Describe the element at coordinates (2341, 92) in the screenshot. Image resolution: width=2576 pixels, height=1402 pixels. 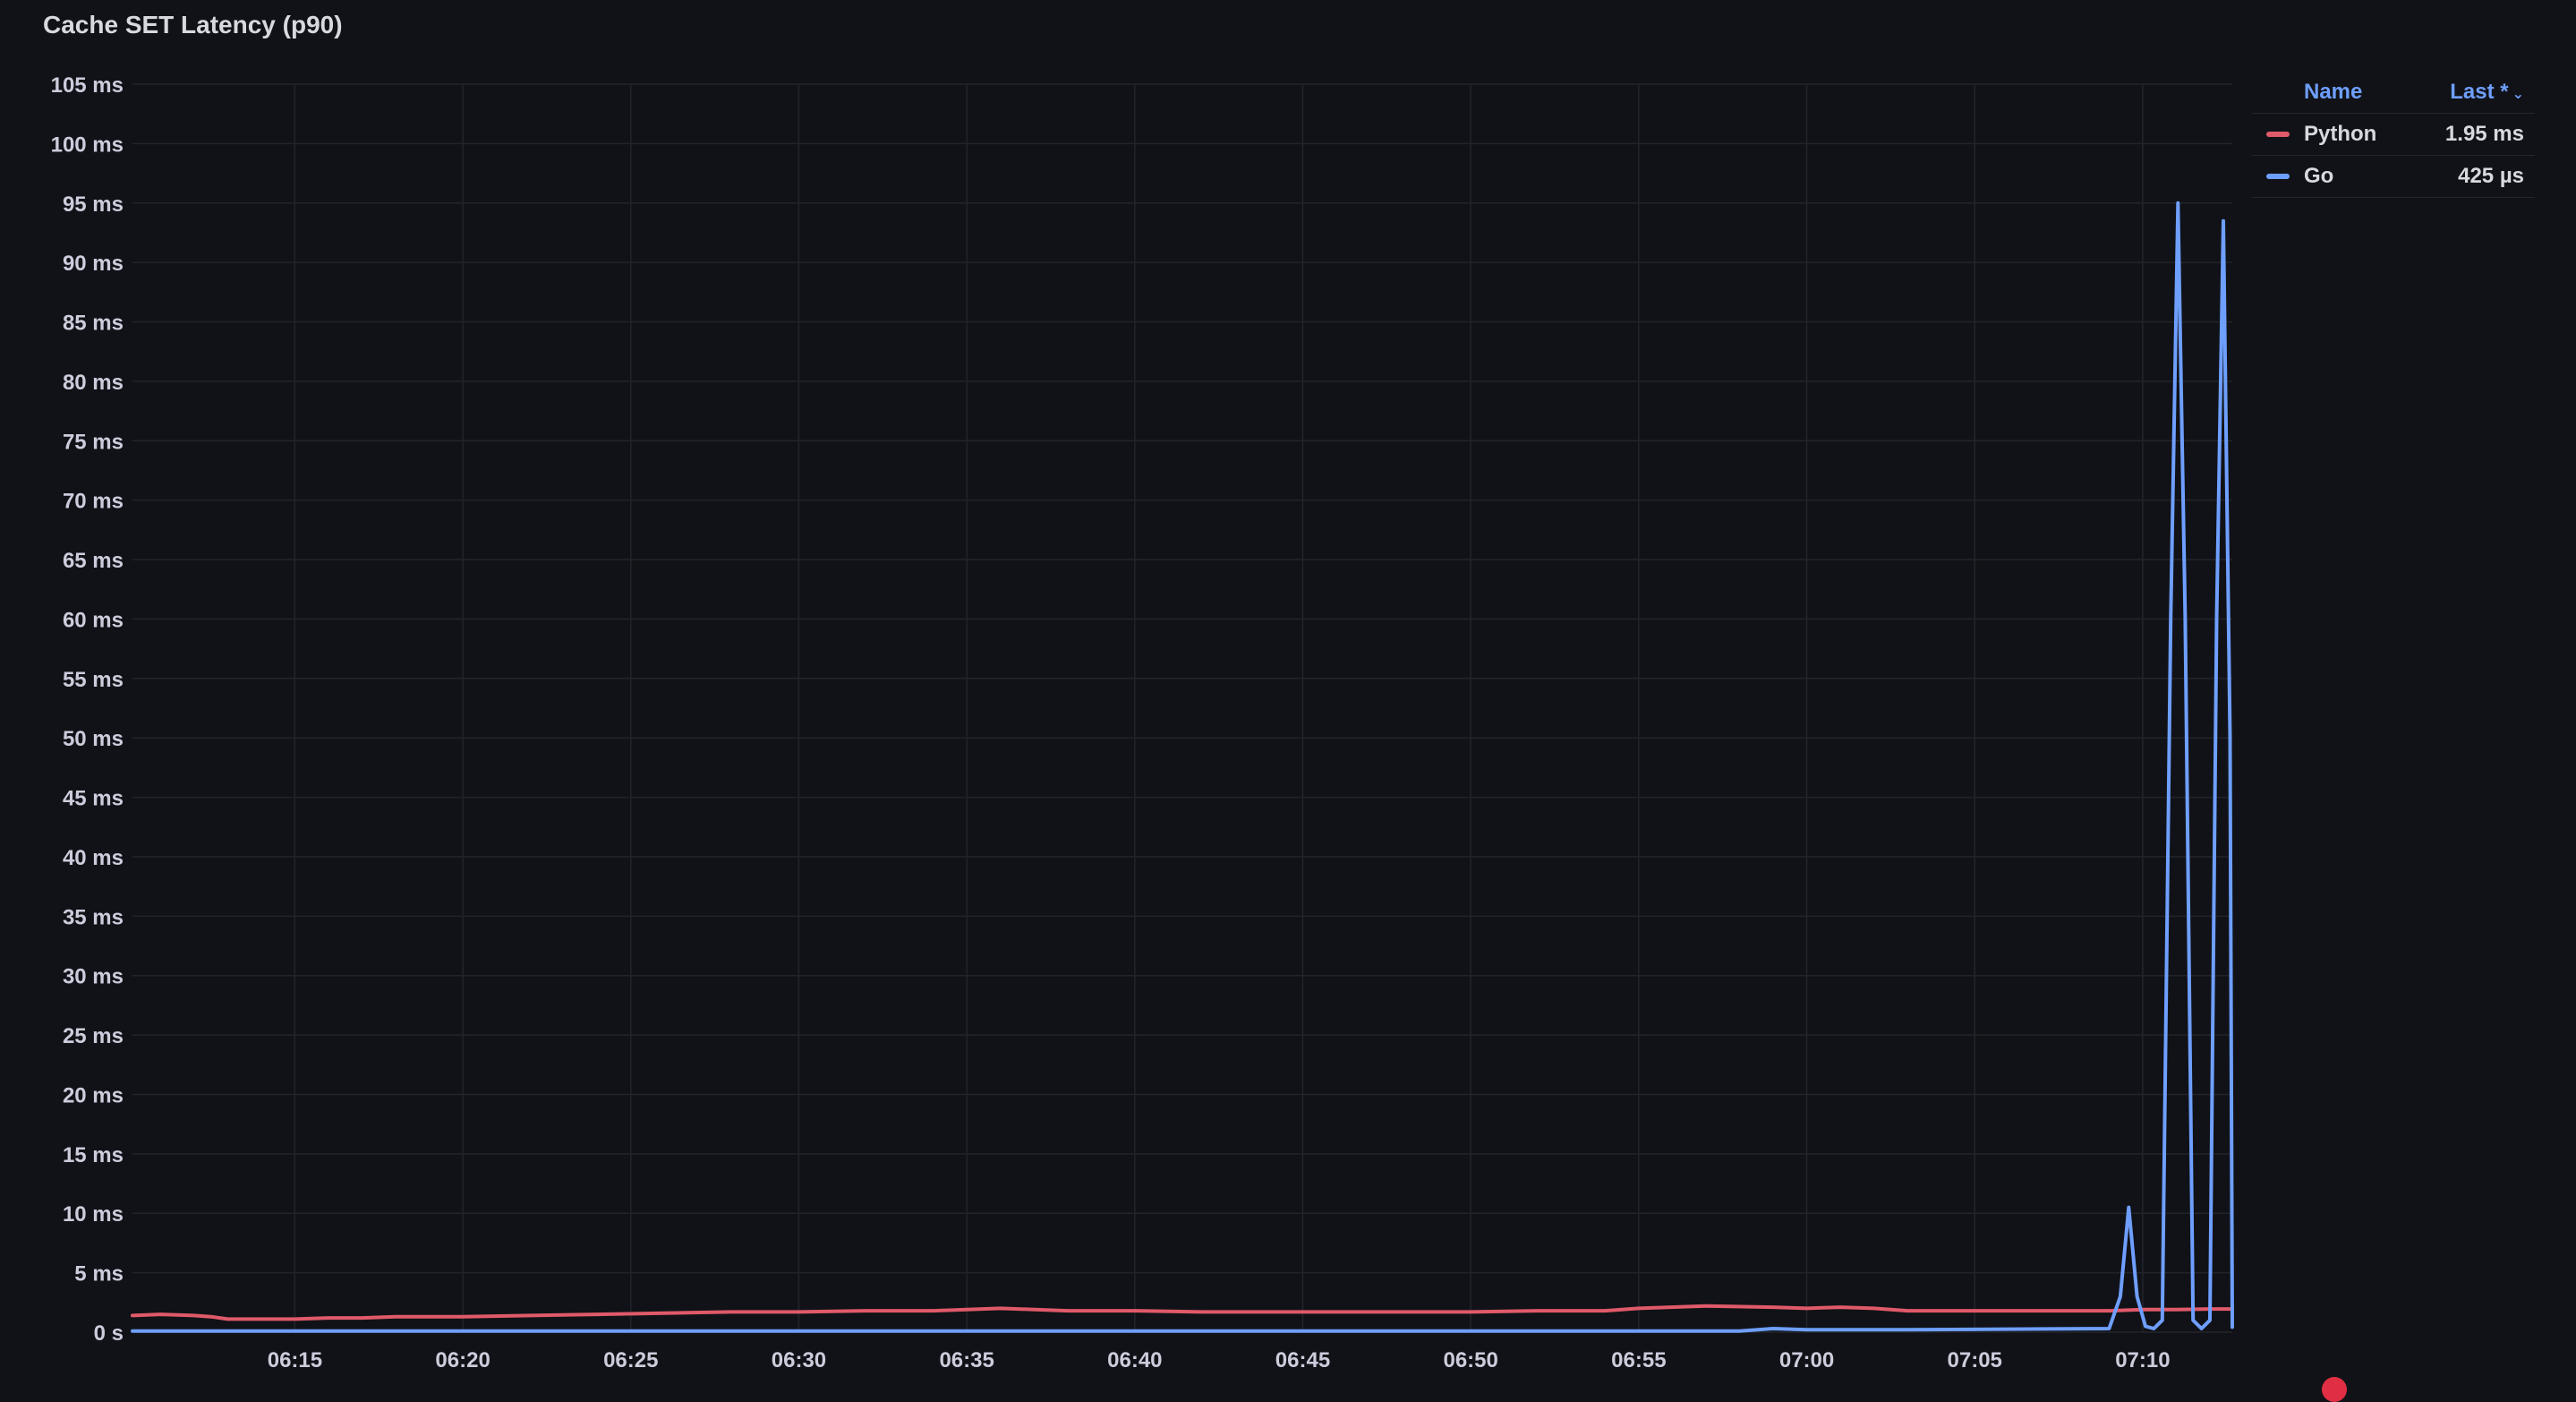
I see `legend-name-header: Name` at that location.